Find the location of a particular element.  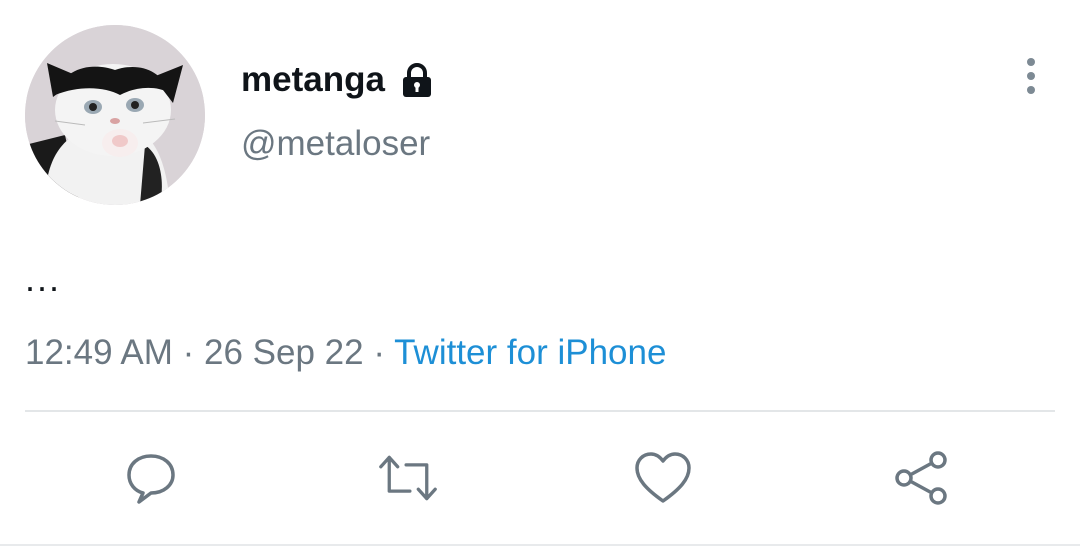

retweet-icon is located at coordinates (408, 478).